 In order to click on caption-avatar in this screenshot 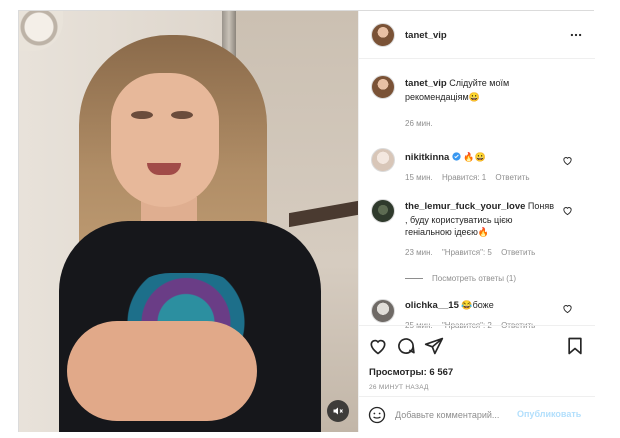, I will do `click(383, 87)`.